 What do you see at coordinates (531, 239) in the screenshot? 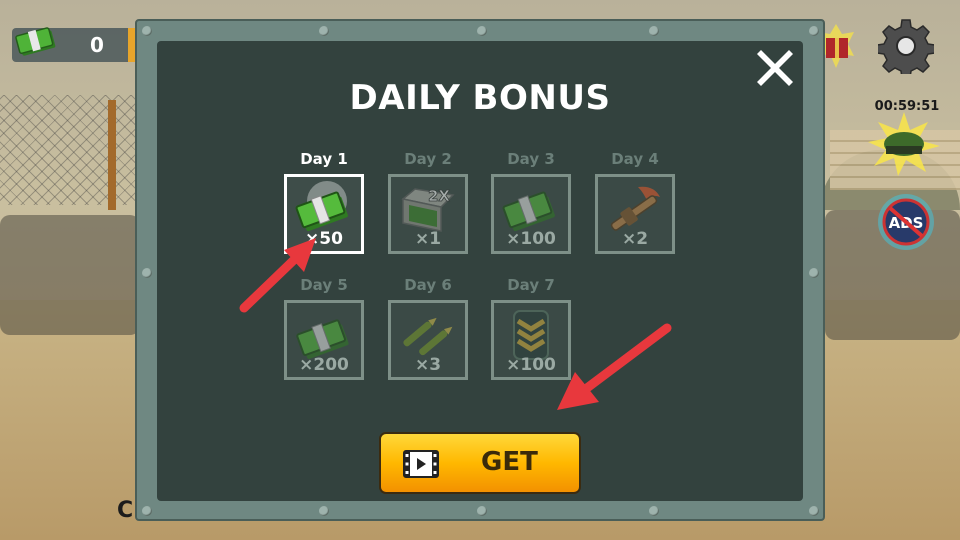
I see `reward-quantity: ×100` at bounding box center [531, 239].